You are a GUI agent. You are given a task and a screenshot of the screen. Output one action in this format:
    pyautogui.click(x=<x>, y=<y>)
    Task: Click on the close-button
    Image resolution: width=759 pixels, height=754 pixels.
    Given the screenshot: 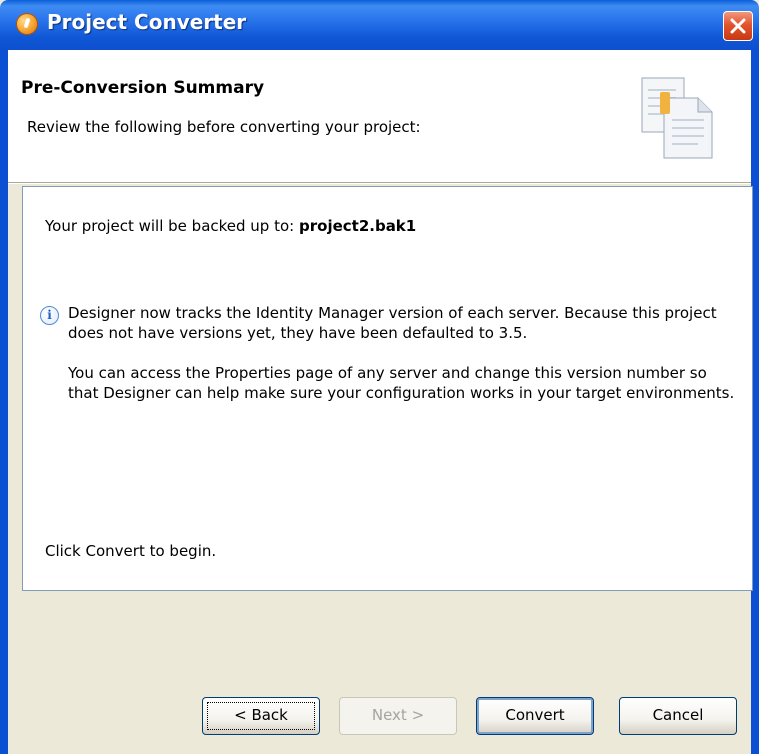 What is the action you would take?
    pyautogui.click(x=738, y=26)
    